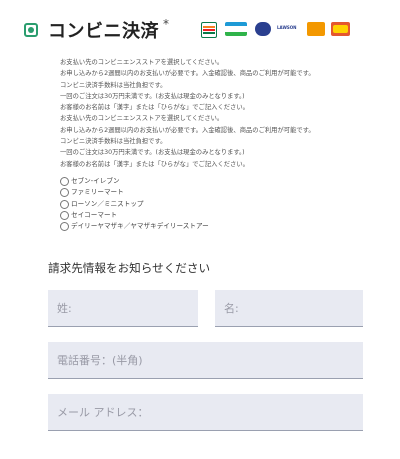 The image size is (400, 459). I want to click on radio-selected-dot, so click(31, 30).